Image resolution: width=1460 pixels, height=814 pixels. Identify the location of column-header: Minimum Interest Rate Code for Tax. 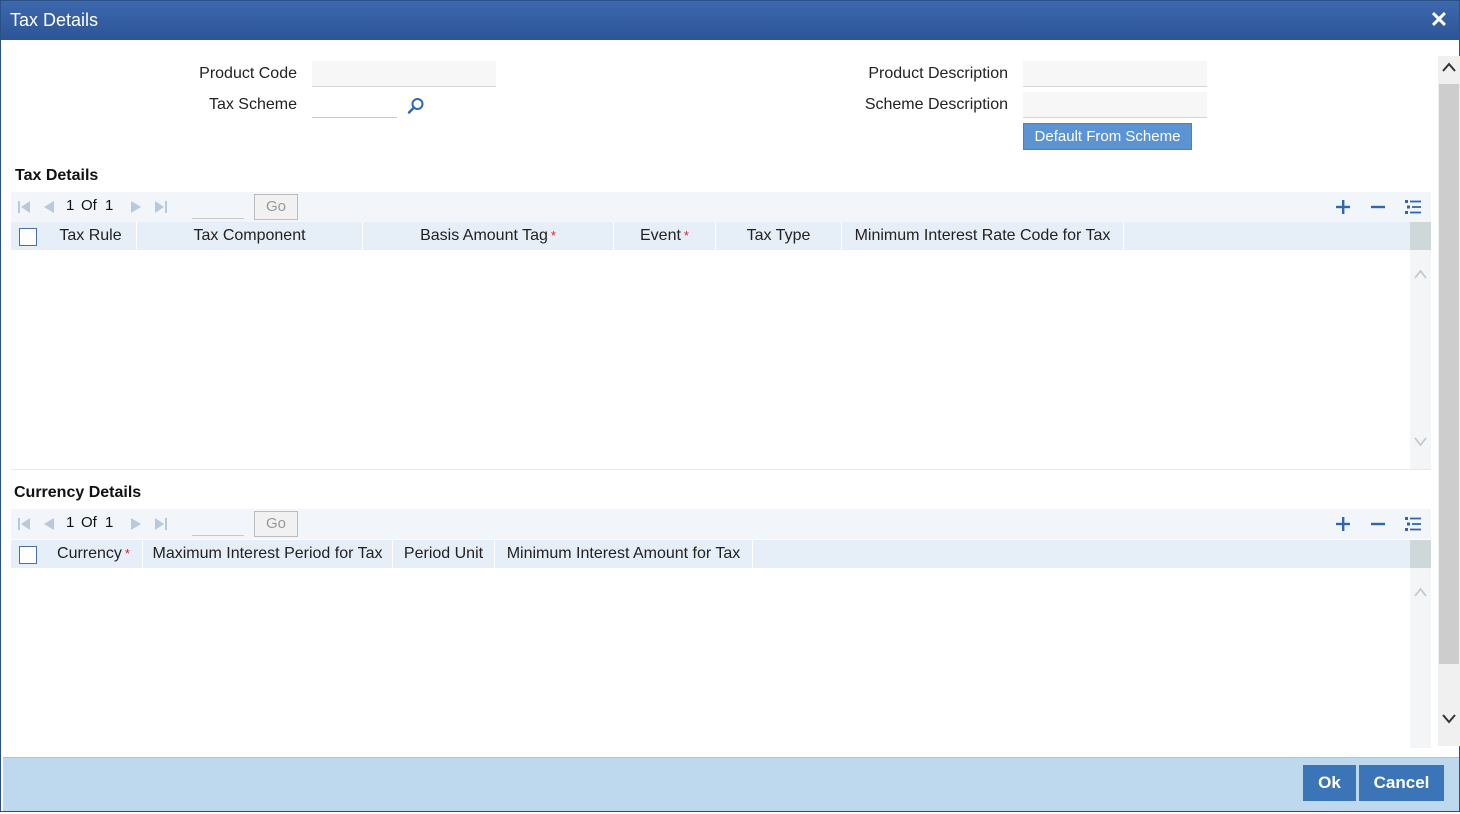
(983, 236).